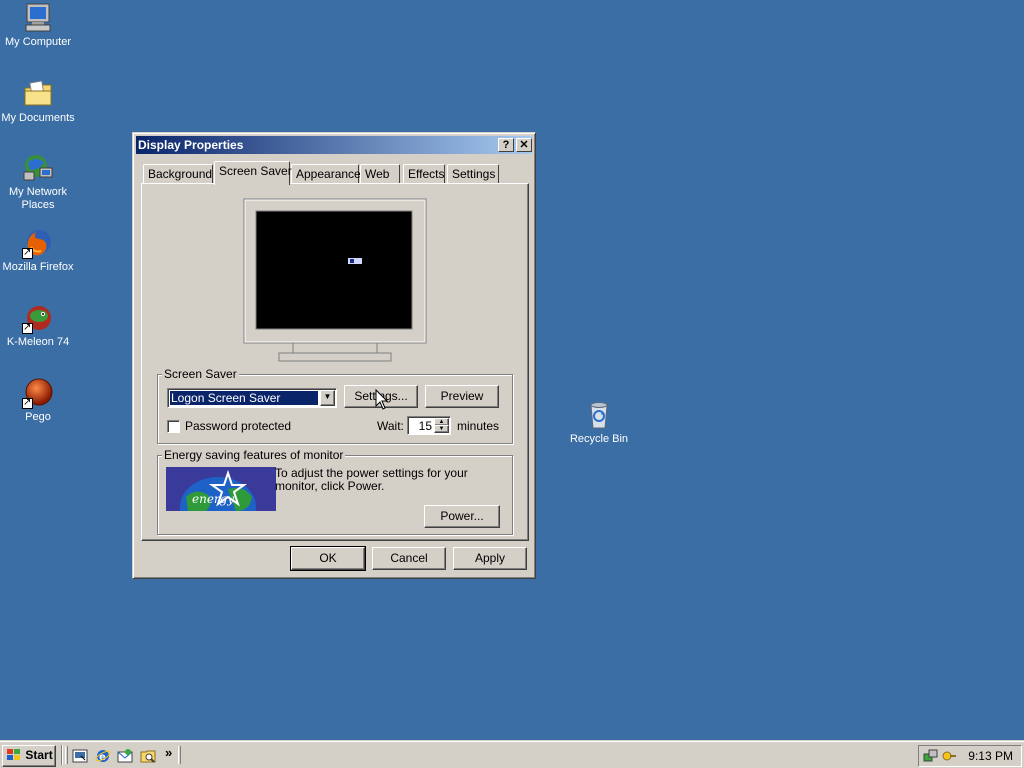 This screenshot has width=1024, height=768. What do you see at coordinates (38, 267) in the screenshot?
I see `desktop-icon-label: Mozilla Firefox` at bounding box center [38, 267].